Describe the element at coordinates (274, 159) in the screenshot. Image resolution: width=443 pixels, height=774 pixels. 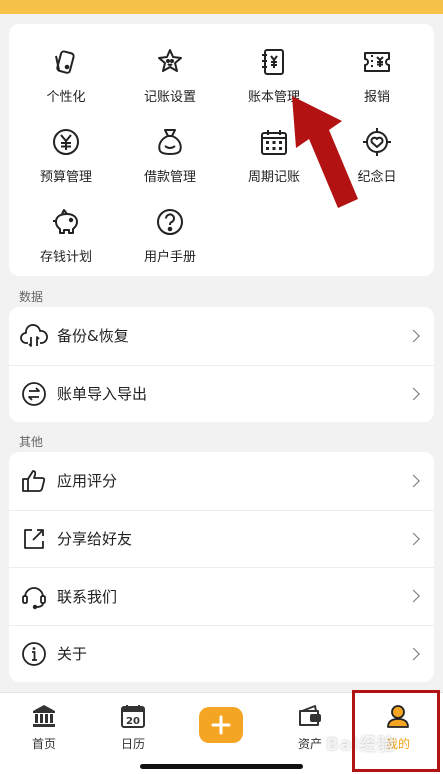
I see `grid-item-recurring-entries: 周期记账` at that location.